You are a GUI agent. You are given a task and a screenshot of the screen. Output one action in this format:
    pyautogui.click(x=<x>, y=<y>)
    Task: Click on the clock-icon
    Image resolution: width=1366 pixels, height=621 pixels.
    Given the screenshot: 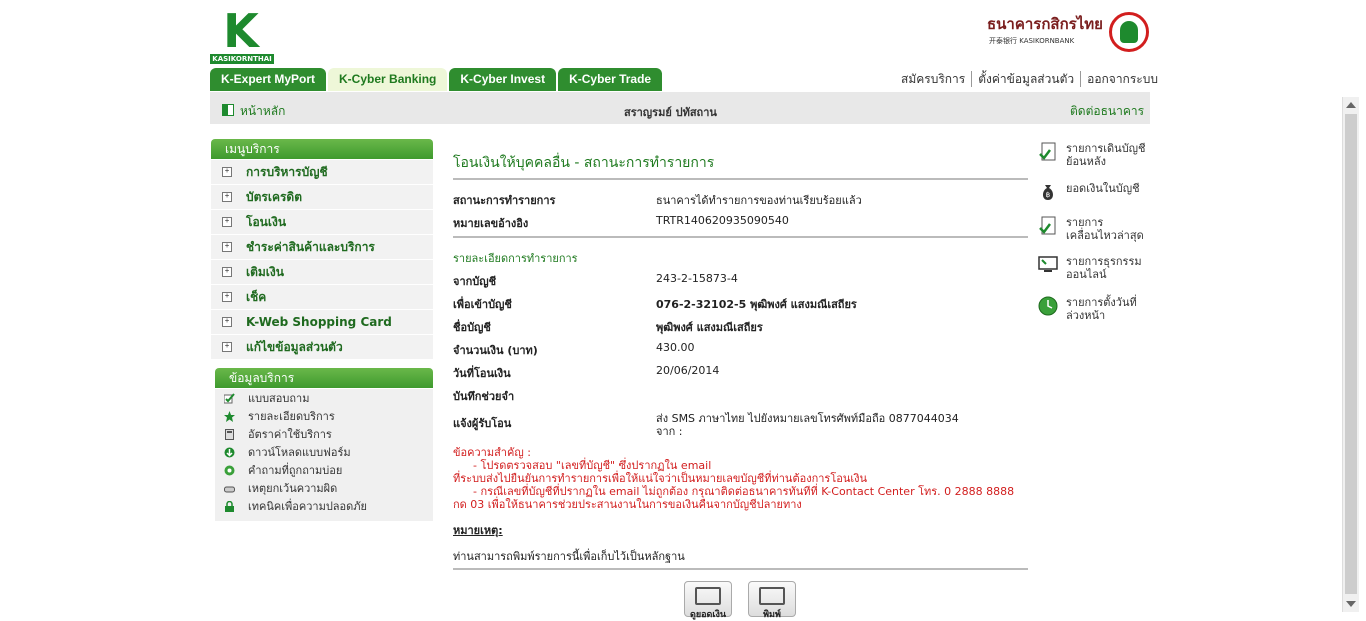 What is the action you would take?
    pyautogui.click(x=1048, y=306)
    